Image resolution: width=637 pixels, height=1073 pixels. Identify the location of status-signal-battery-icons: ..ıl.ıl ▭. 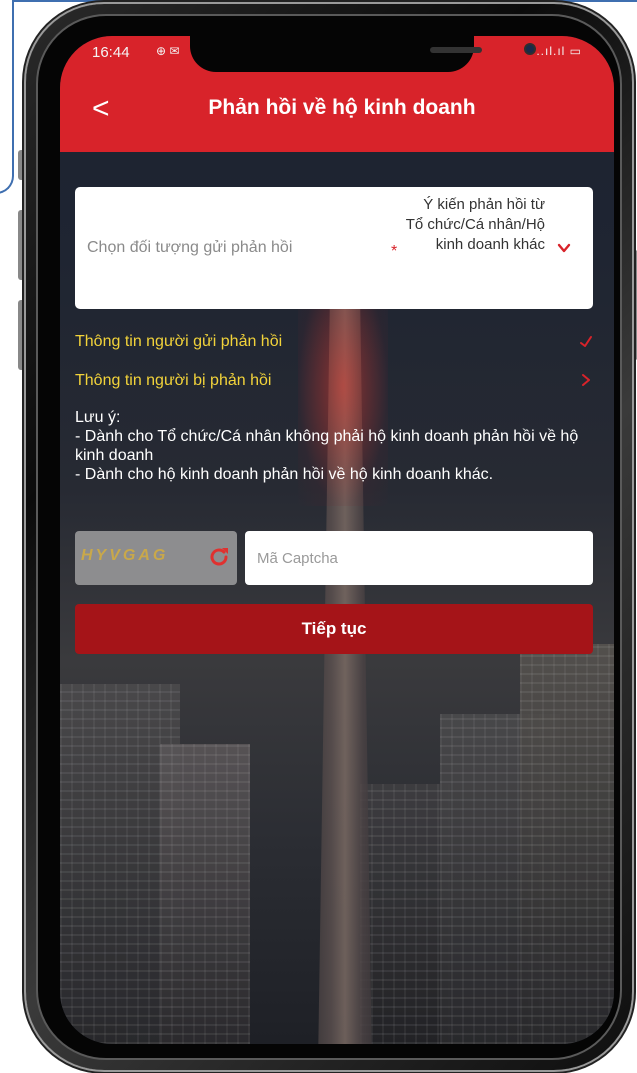
(559, 51).